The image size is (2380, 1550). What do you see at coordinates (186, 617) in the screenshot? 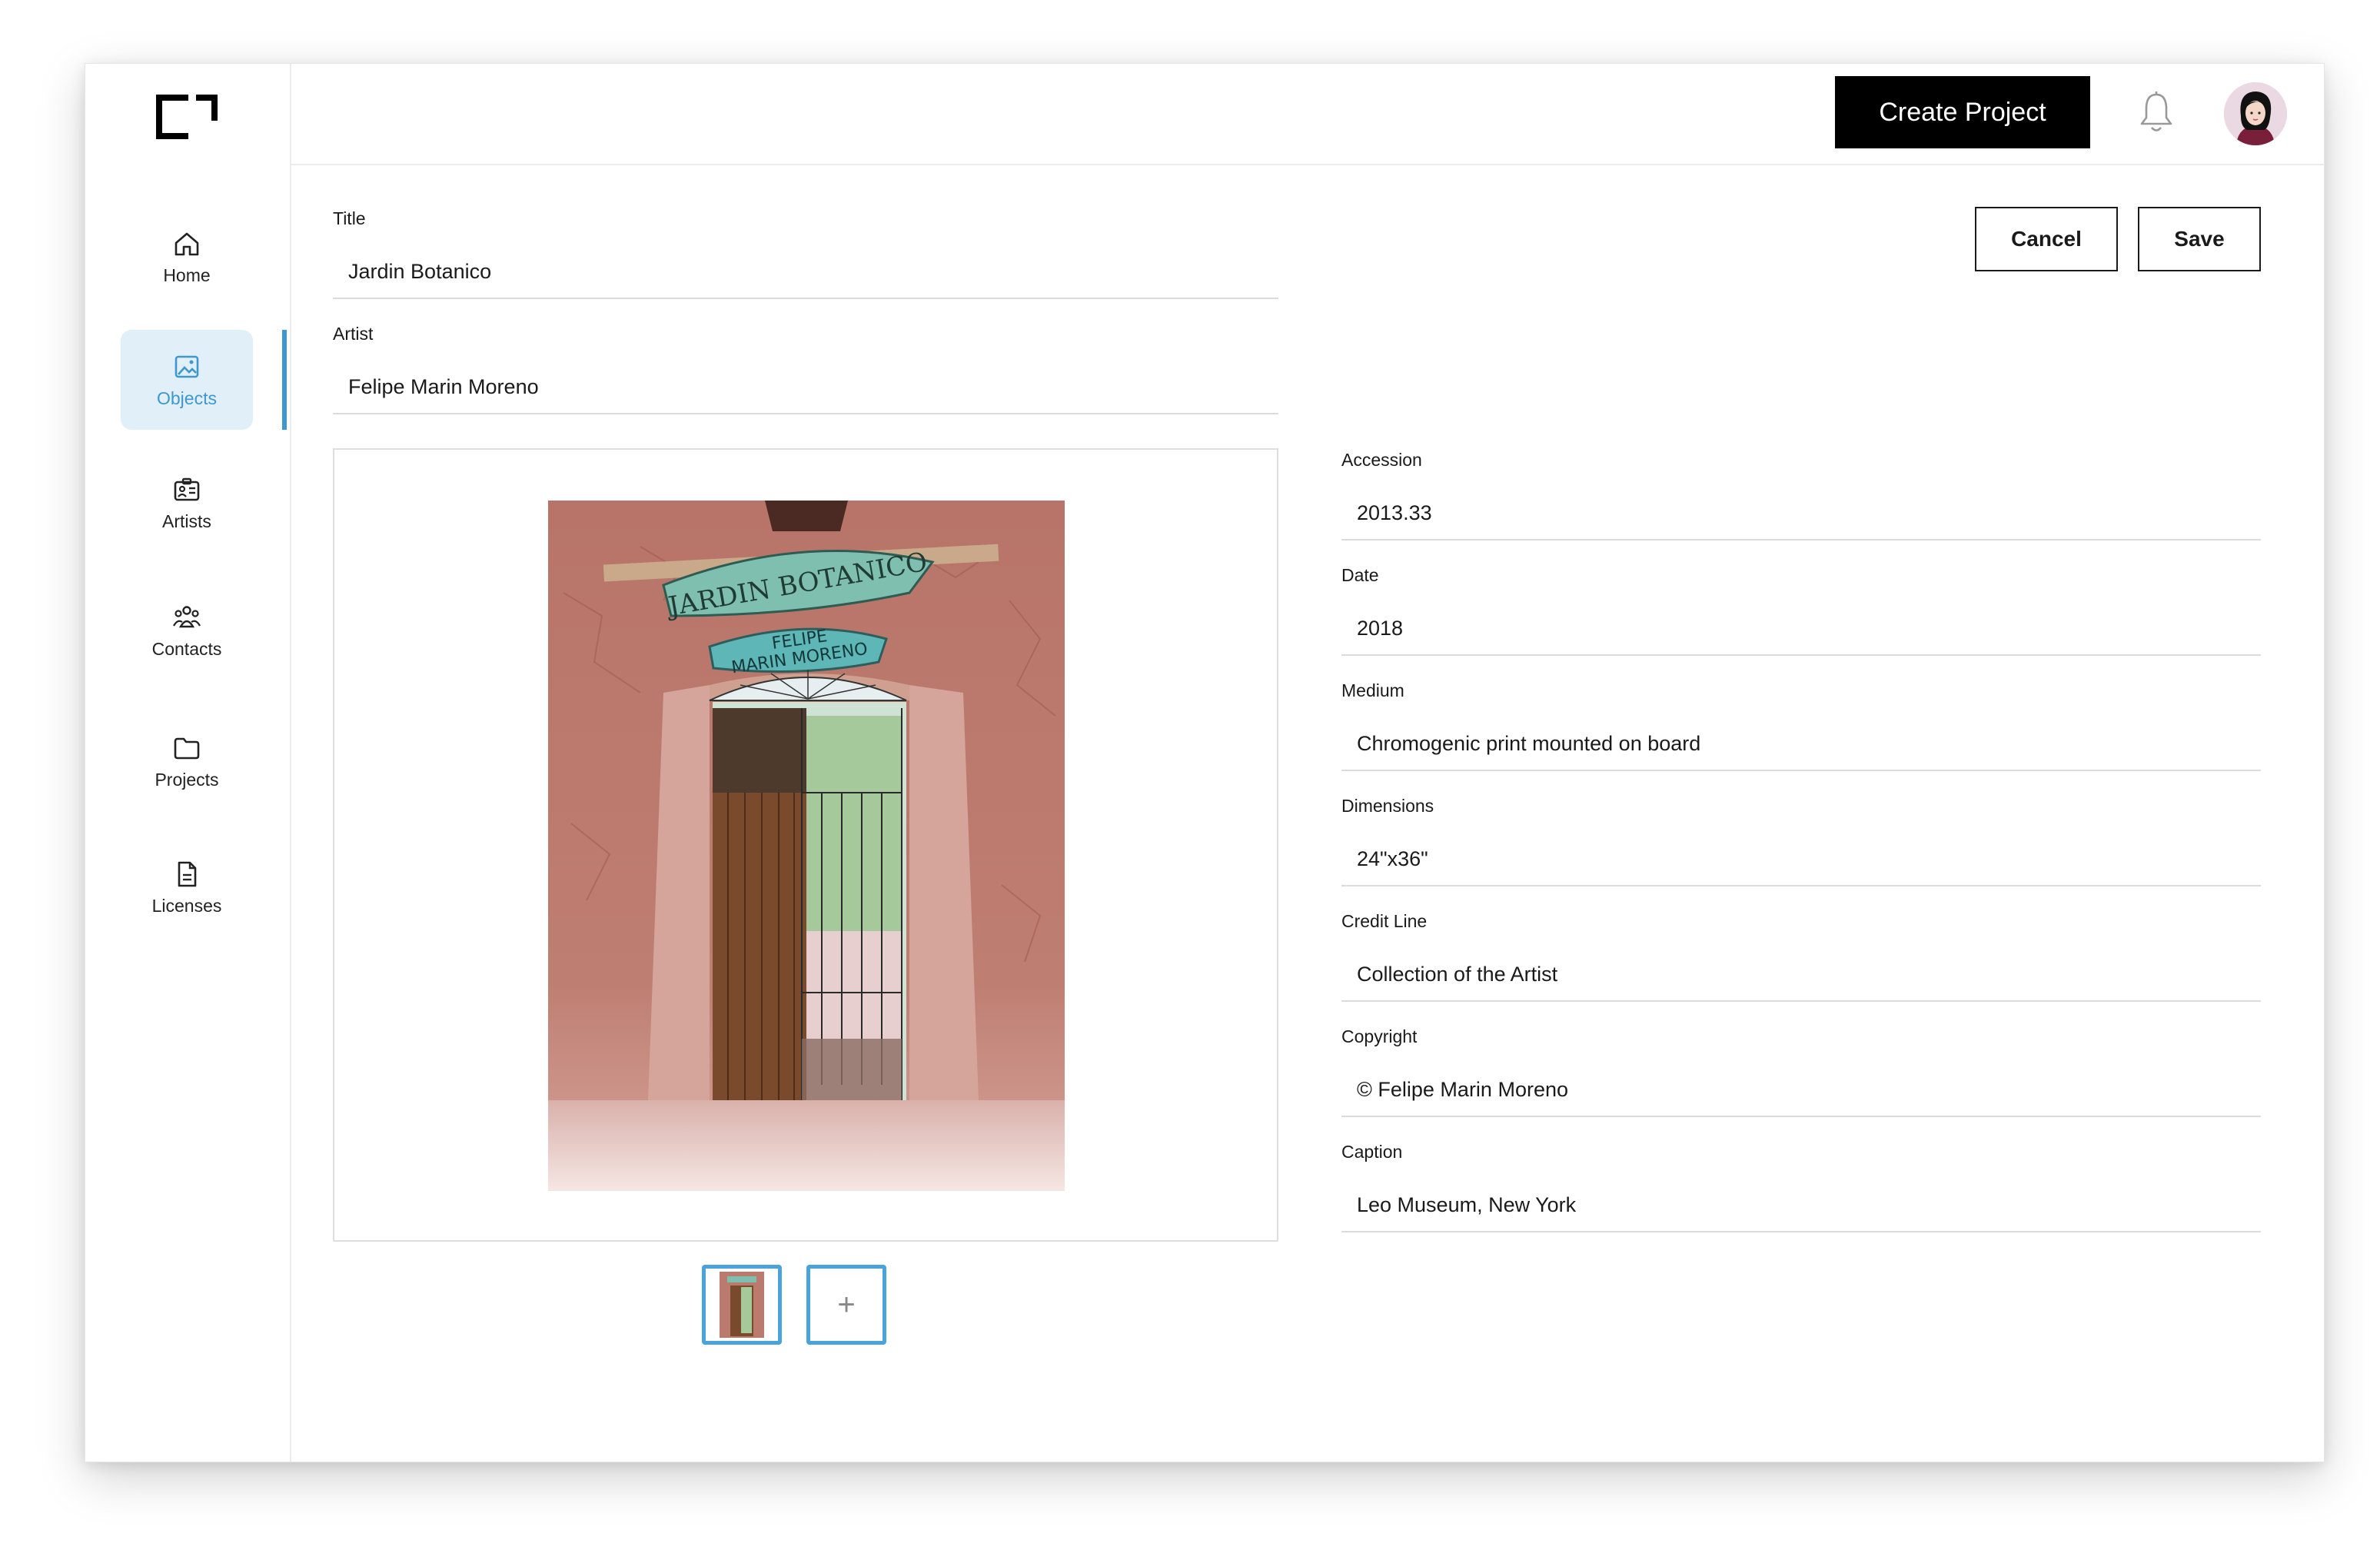
I see `people-icon` at bounding box center [186, 617].